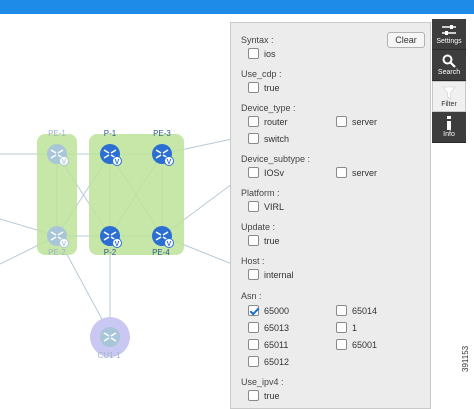 The image size is (474, 409). Describe the element at coordinates (237, 7) in the screenshot. I see `top-bar` at that location.